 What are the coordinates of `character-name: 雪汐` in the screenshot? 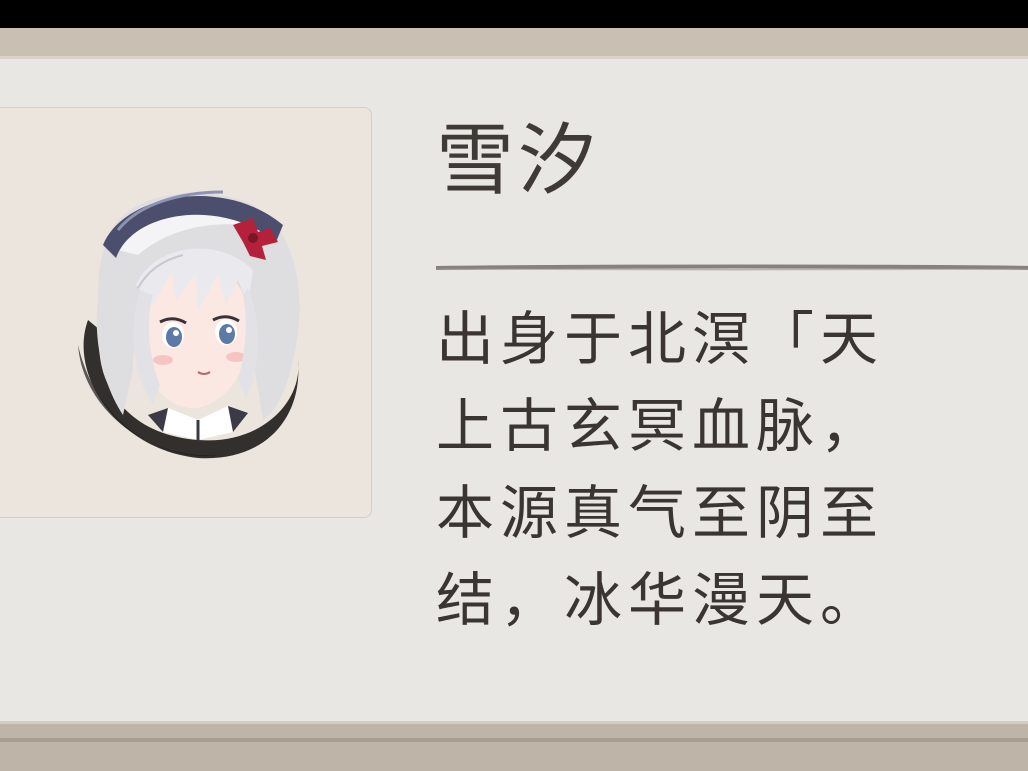 It's located at (518, 161).